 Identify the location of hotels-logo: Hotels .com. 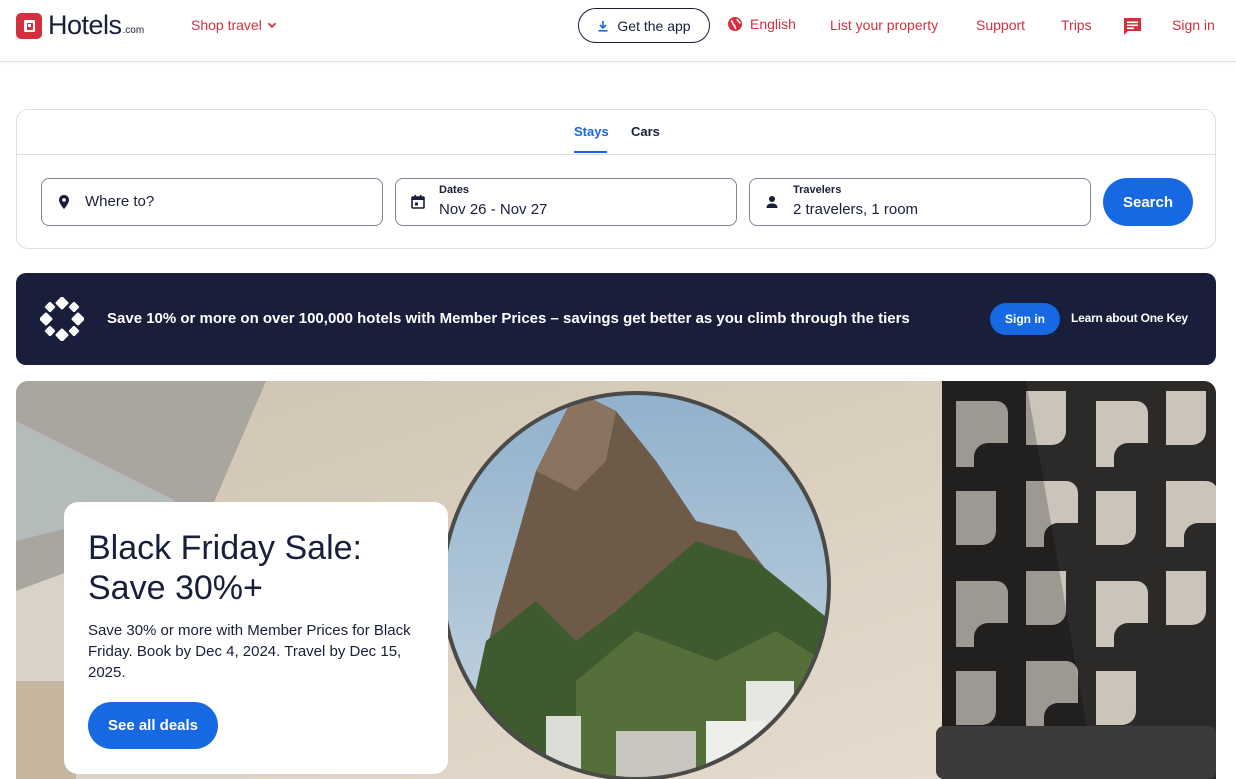
(80, 25).